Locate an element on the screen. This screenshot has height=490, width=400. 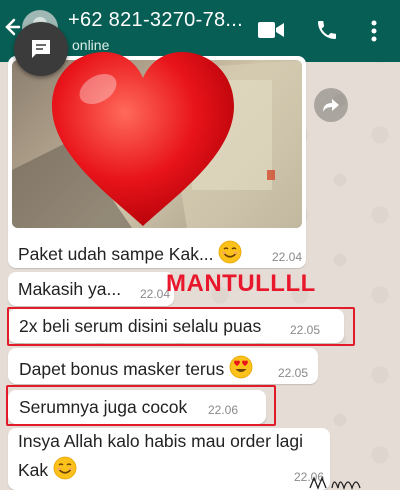
handwritten-doodle is located at coordinates (335, 483).